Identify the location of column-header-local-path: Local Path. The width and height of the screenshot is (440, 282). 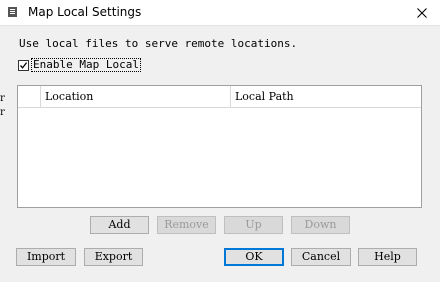
(326, 96).